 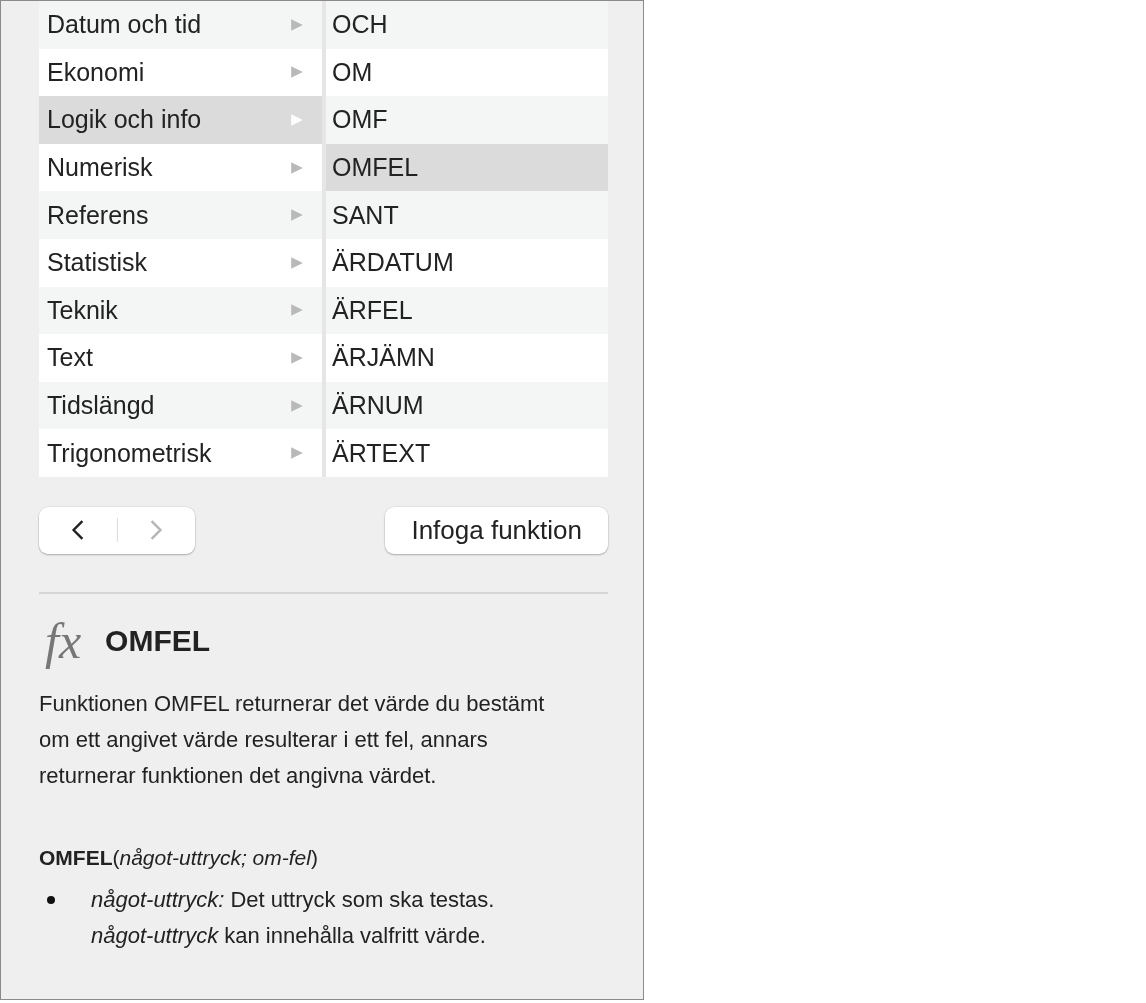 I want to click on category-item: Datum och tid, so click(x=180, y=25).